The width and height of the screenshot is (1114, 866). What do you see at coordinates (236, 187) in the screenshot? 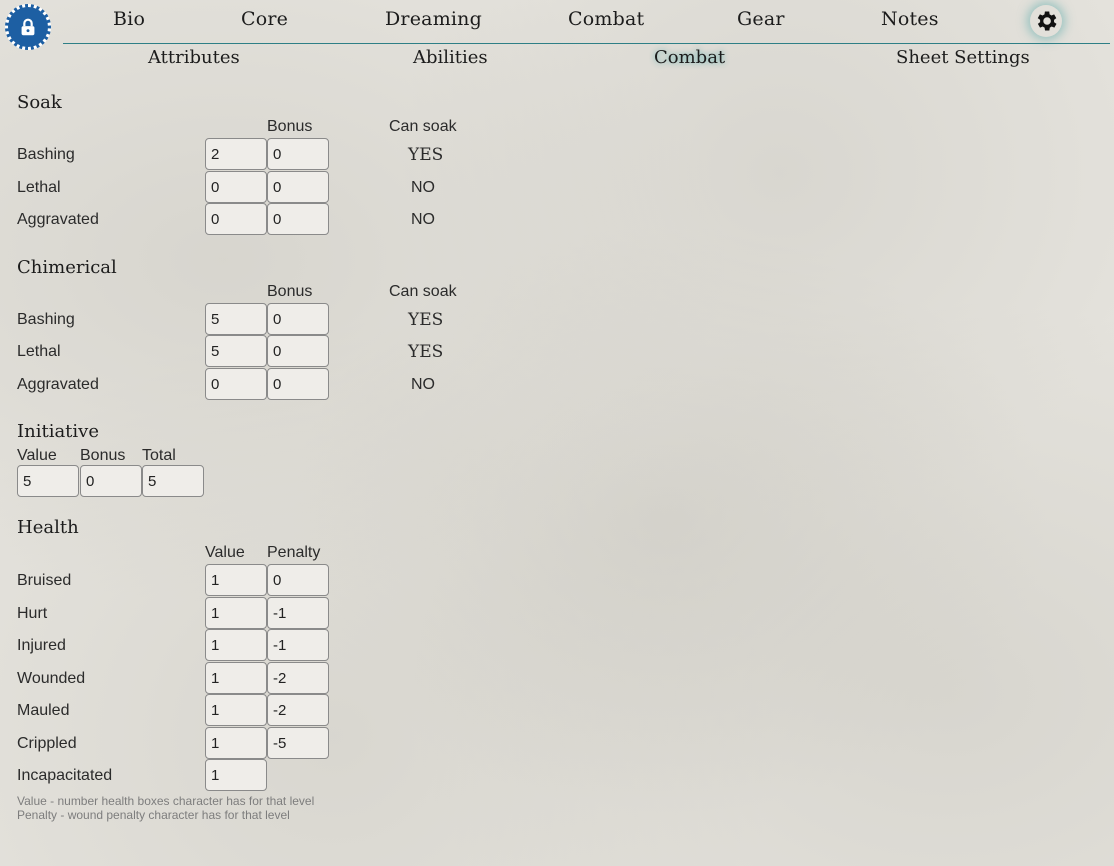
I see `soak-lethal-value` at bounding box center [236, 187].